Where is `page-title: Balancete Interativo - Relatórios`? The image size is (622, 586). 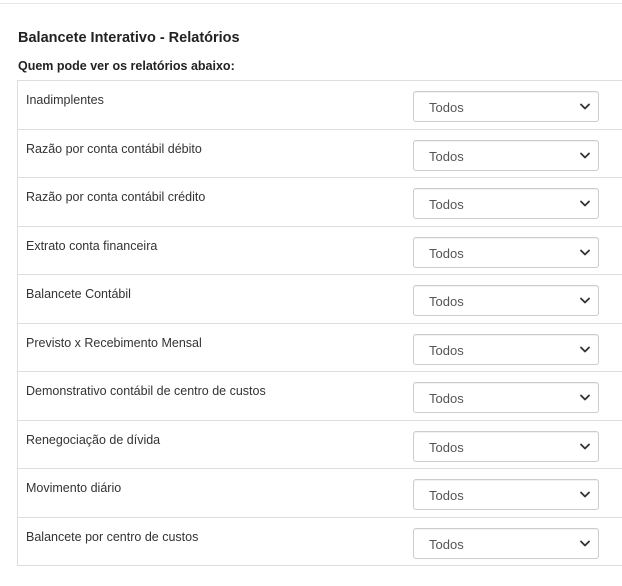 page-title: Balancete Interativo - Relatórios is located at coordinates (129, 38).